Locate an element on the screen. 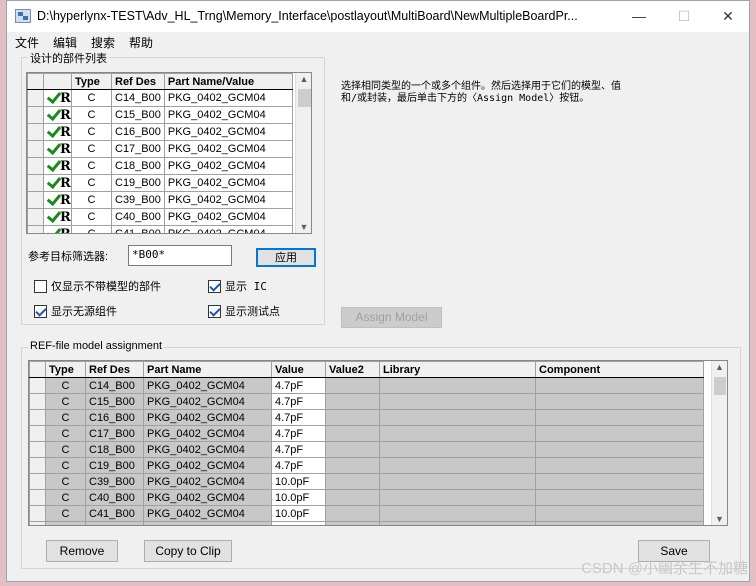 This screenshot has height=586, width=756. menu-edit: 编辑 is located at coordinates (65, 42).